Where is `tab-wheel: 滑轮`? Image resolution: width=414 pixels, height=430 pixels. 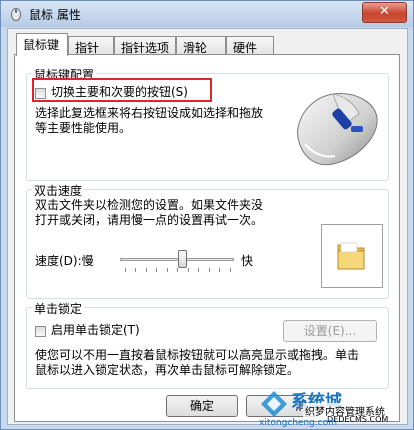
tab-wheel: 滑轮 is located at coordinates (201, 45).